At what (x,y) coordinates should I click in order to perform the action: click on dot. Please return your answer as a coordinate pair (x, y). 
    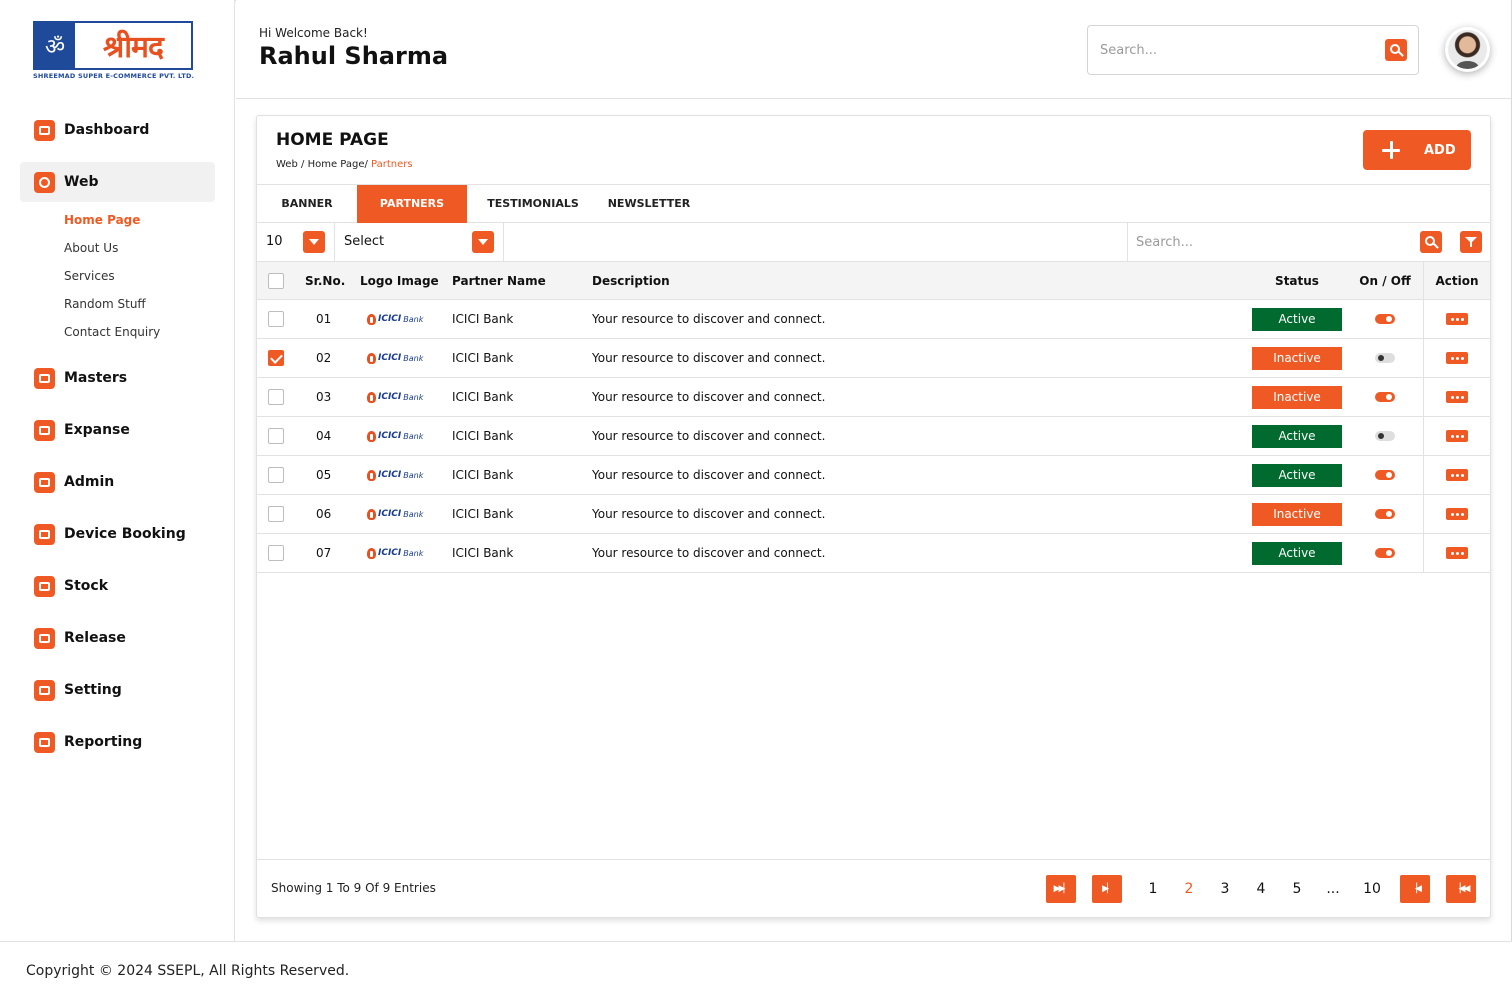
    Looking at the image, I should click on (1457, 514).